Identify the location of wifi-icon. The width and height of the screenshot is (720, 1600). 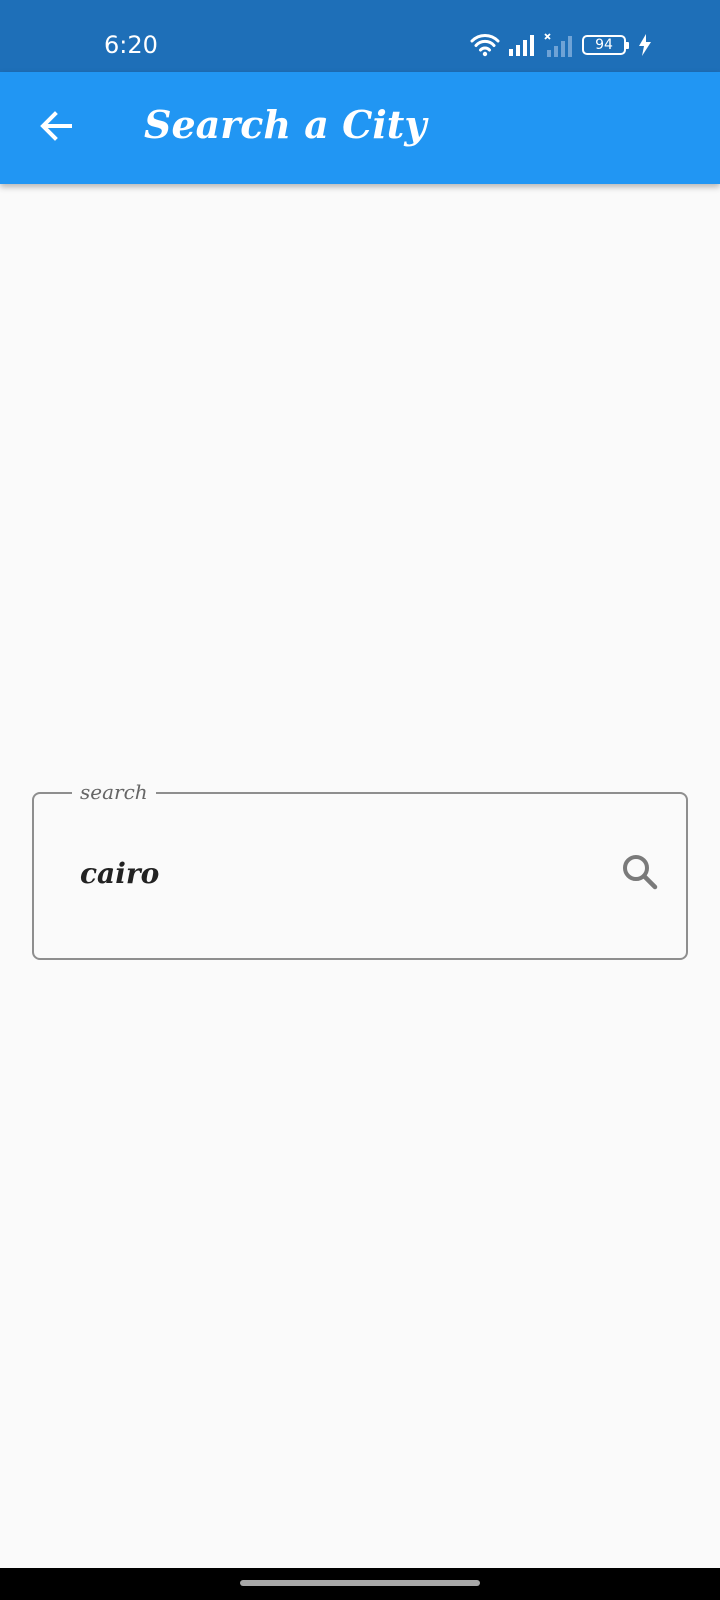
(485, 45).